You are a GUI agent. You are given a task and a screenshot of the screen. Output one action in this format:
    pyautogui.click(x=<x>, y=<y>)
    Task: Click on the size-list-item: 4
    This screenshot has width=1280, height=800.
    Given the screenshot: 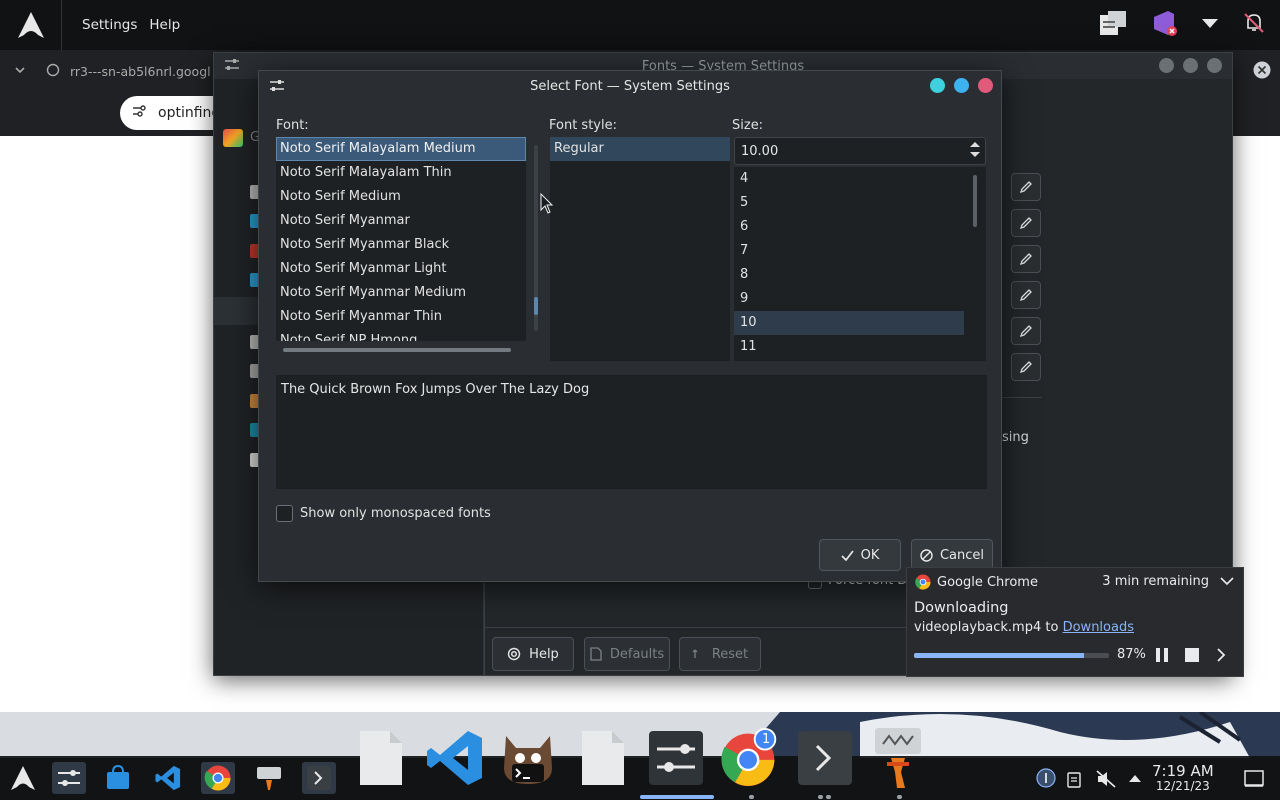 What is the action you would take?
    pyautogui.click(x=849, y=179)
    